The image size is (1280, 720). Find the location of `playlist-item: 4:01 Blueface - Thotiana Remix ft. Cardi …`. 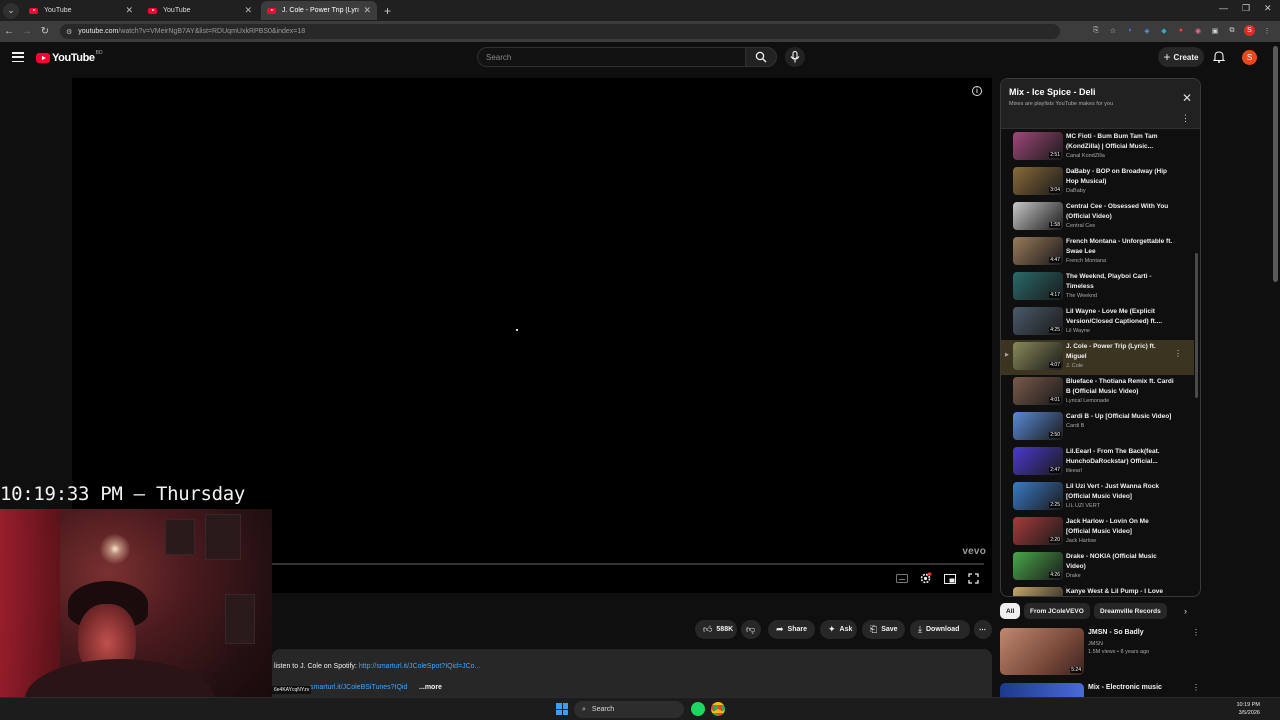

playlist-item: 4:01 Blueface - Thotiana Remix ft. Cardi … is located at coordinates (1097, 392).